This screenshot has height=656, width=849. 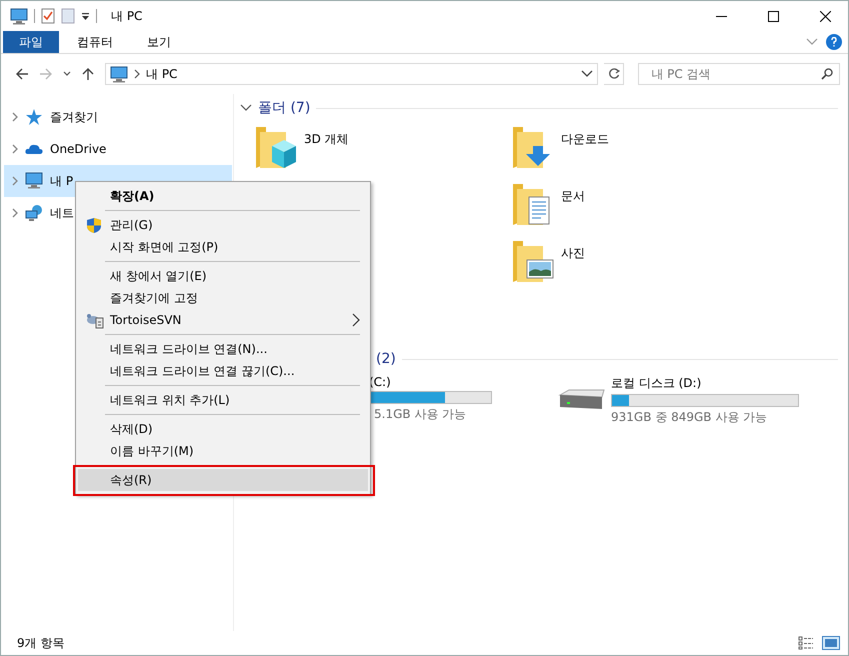 I want to click on address-path: 내 PC, so click(x=162, y=74).